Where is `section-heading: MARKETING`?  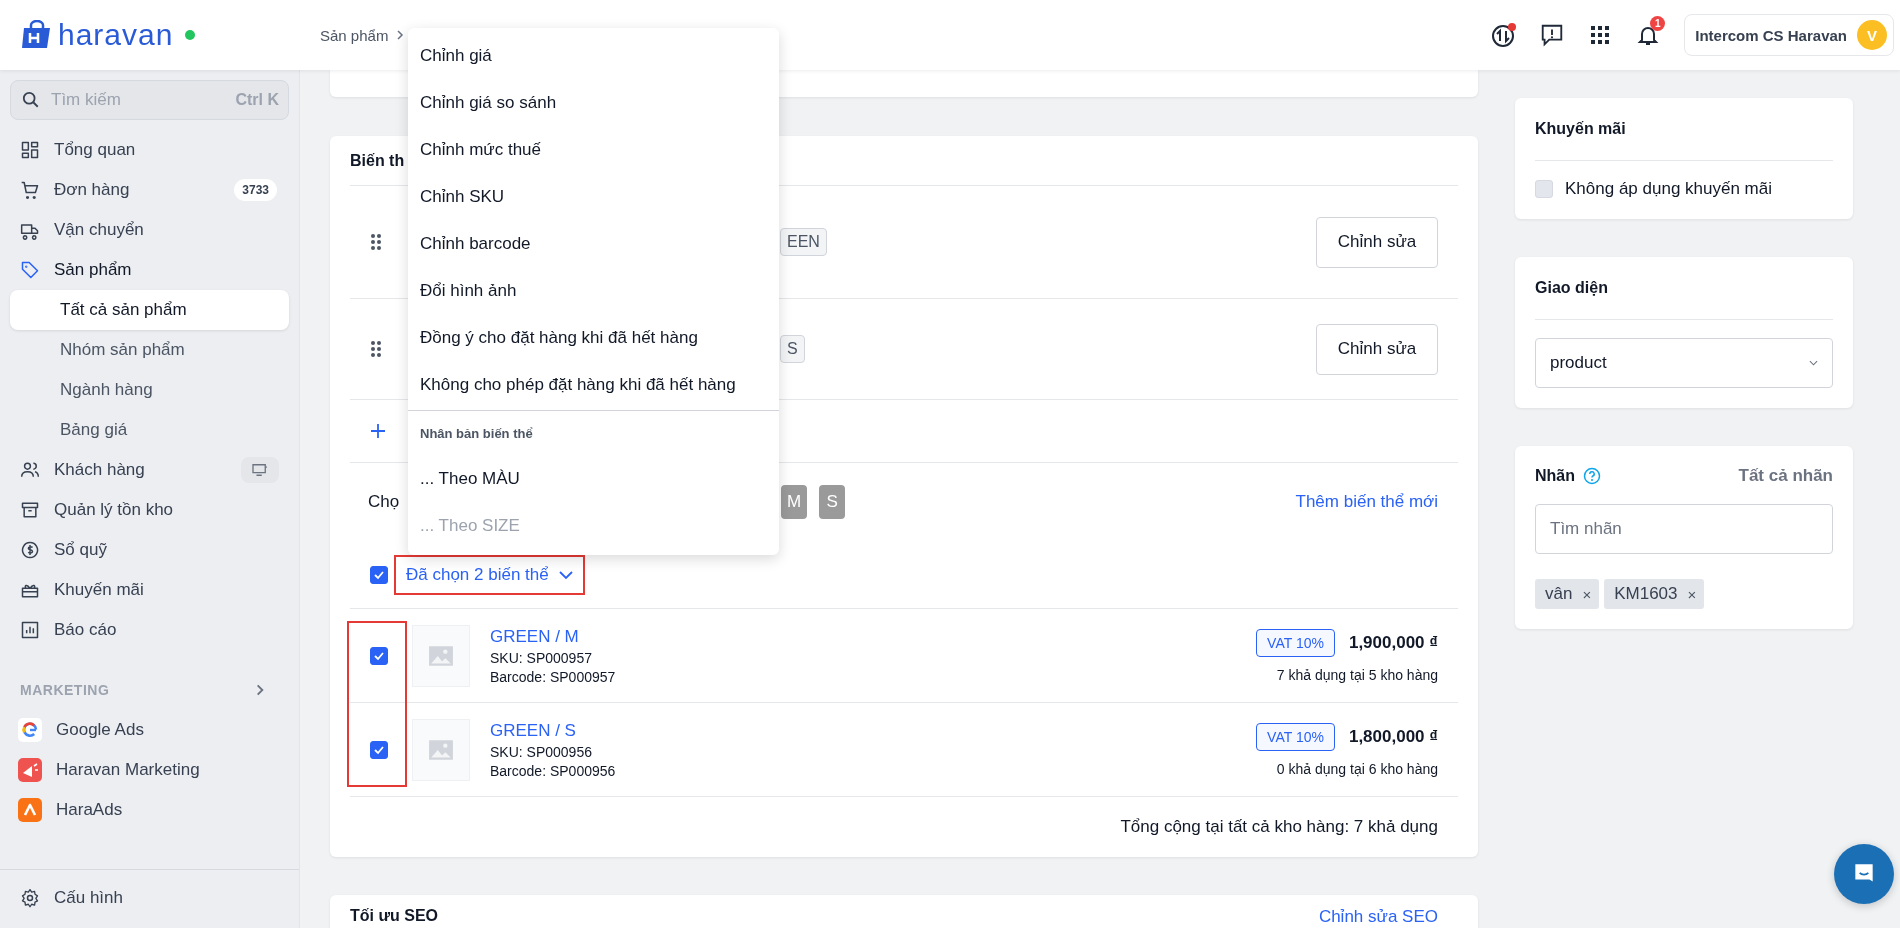 section-heading: MARKETING is located at coordinates (65, 690).